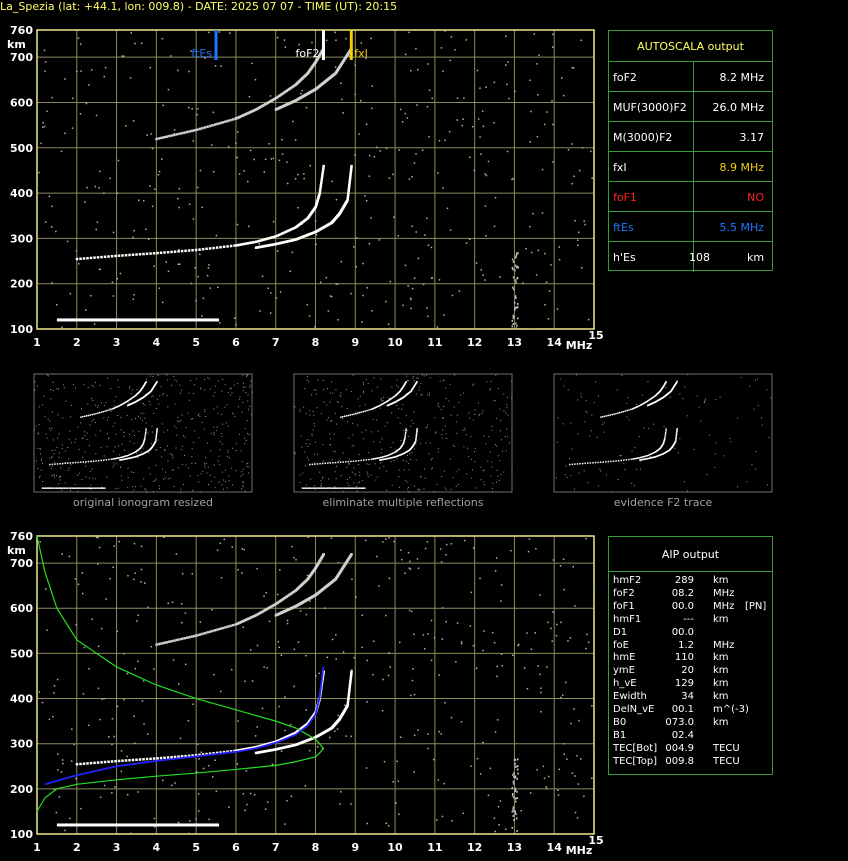 This screenshot has width=848, height=861. Describe the element at coordinates (741, 77) in the screenshot. I see `autoscala-value: 8.2 MHz` at that location.